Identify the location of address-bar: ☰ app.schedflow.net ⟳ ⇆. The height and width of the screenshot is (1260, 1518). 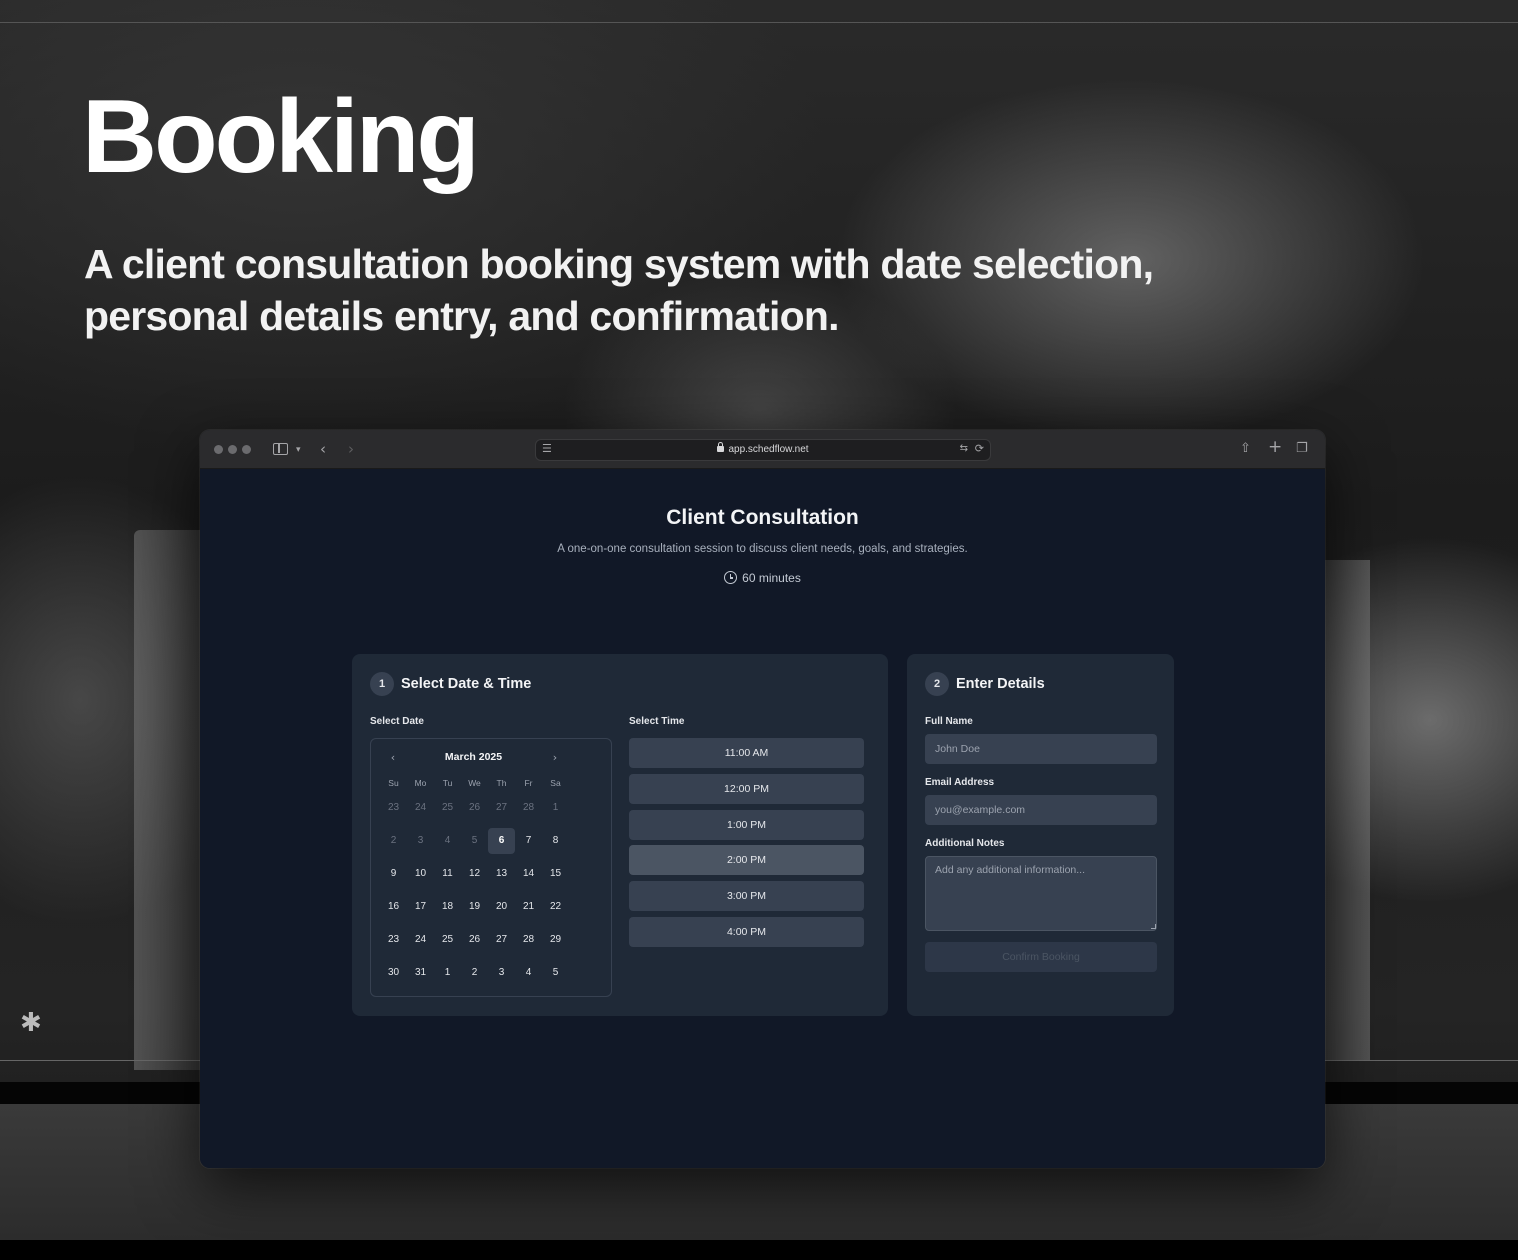
(763, 450).